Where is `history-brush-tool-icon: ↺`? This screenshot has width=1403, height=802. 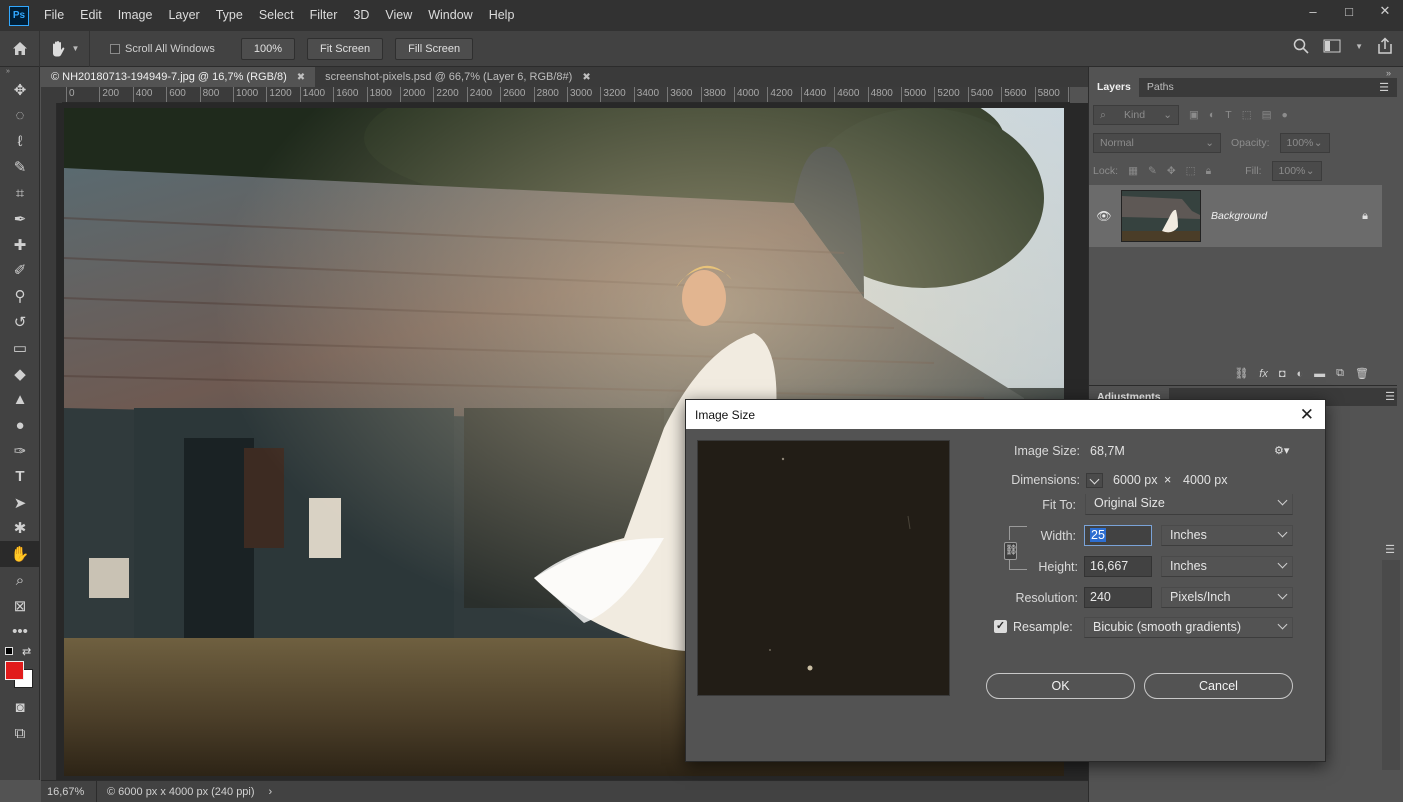
history-brush-tool-icon: ↺ is located at coordinates (20, 322).